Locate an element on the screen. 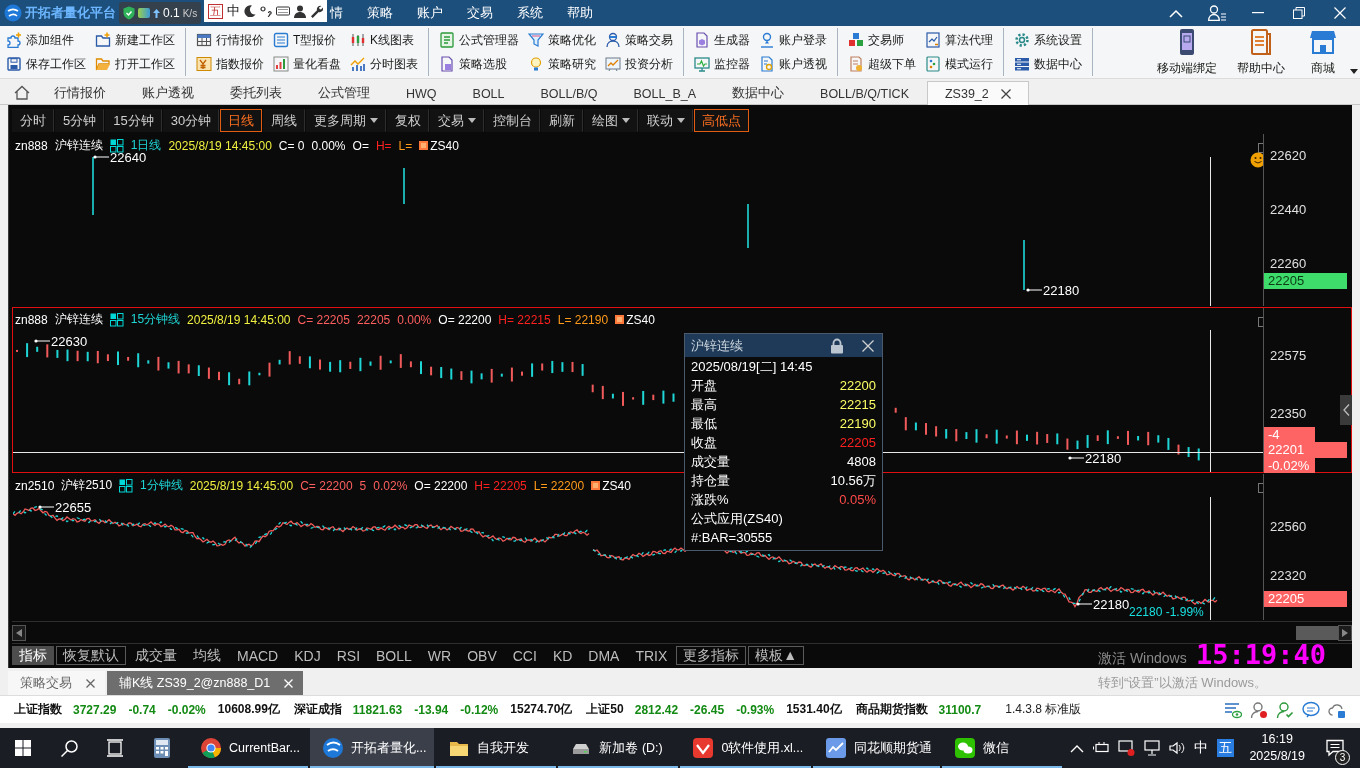 This screenshot has width=1360, height=768. chart-toolbar-button: 分时 is located at coordinates (33, 120).